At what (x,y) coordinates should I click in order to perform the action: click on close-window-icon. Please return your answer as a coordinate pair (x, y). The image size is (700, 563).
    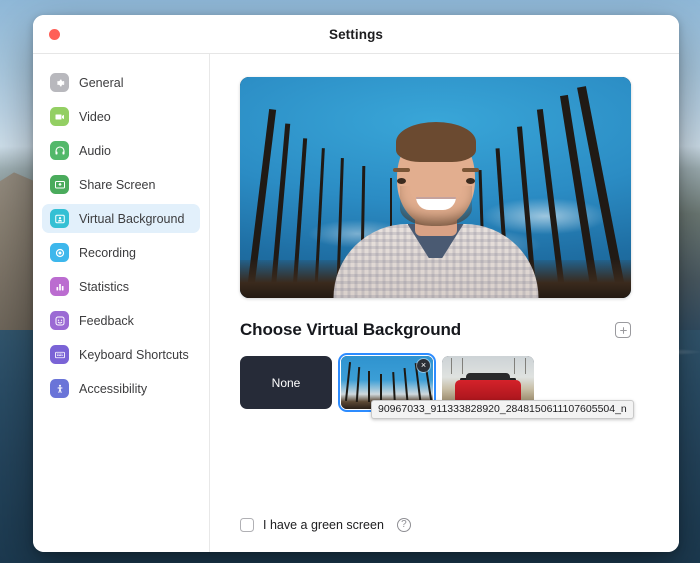
    Looking at the image, I should click on (54, 34).